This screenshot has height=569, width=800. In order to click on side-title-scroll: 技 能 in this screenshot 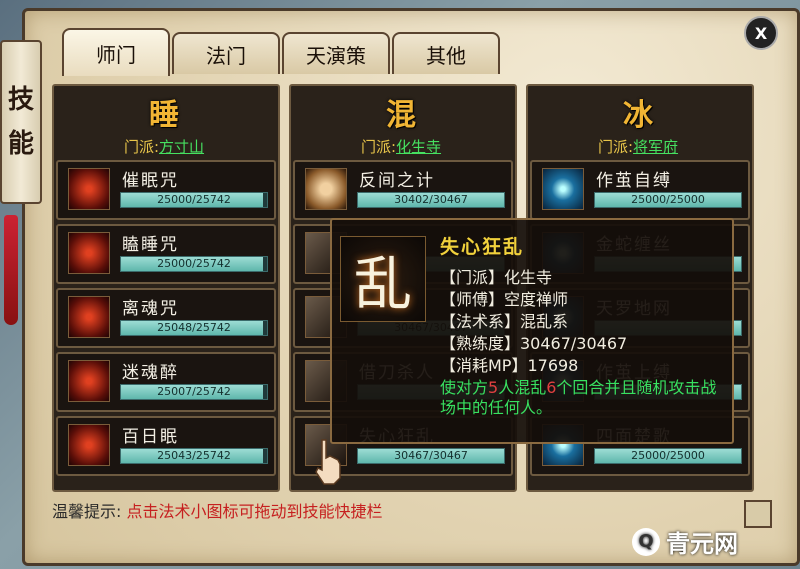, I will do `click(21, 122)`.